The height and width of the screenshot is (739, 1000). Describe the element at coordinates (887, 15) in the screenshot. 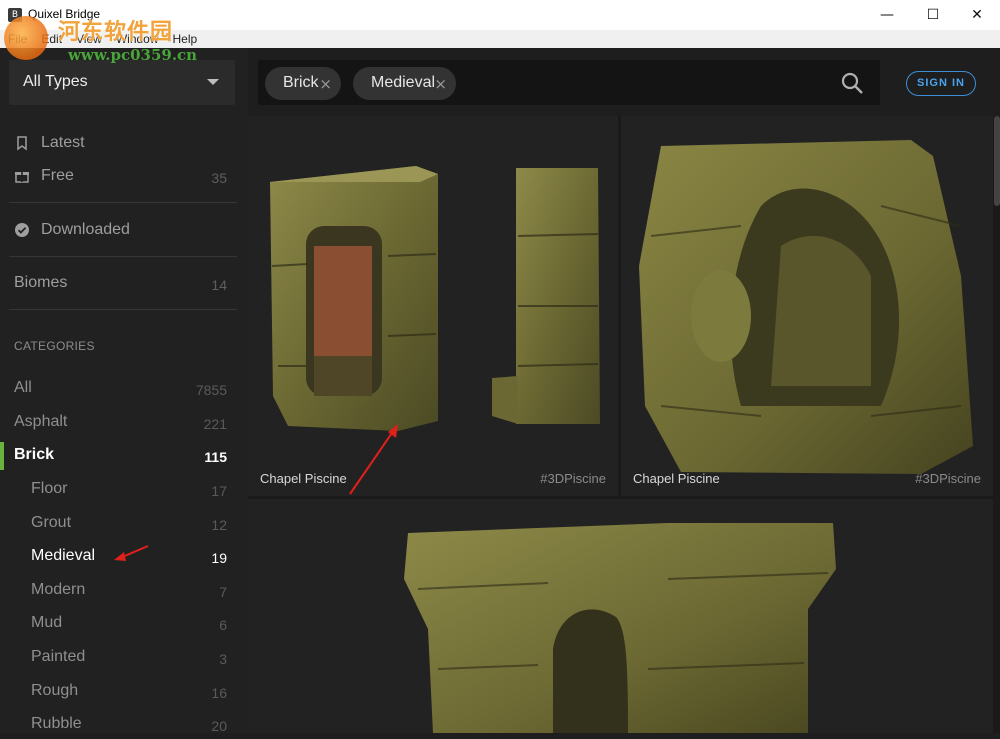

I see `minimize-icon: —` at that location.